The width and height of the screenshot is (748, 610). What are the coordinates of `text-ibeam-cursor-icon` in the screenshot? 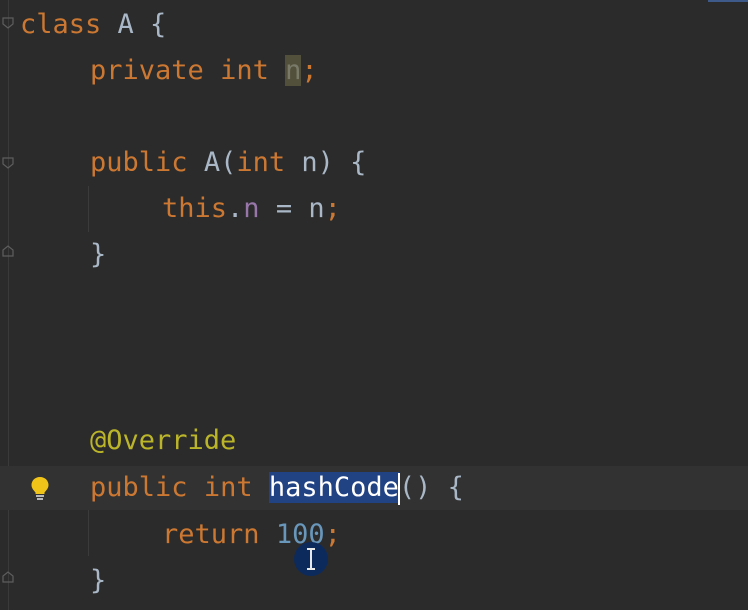 It's located at (311, 559).